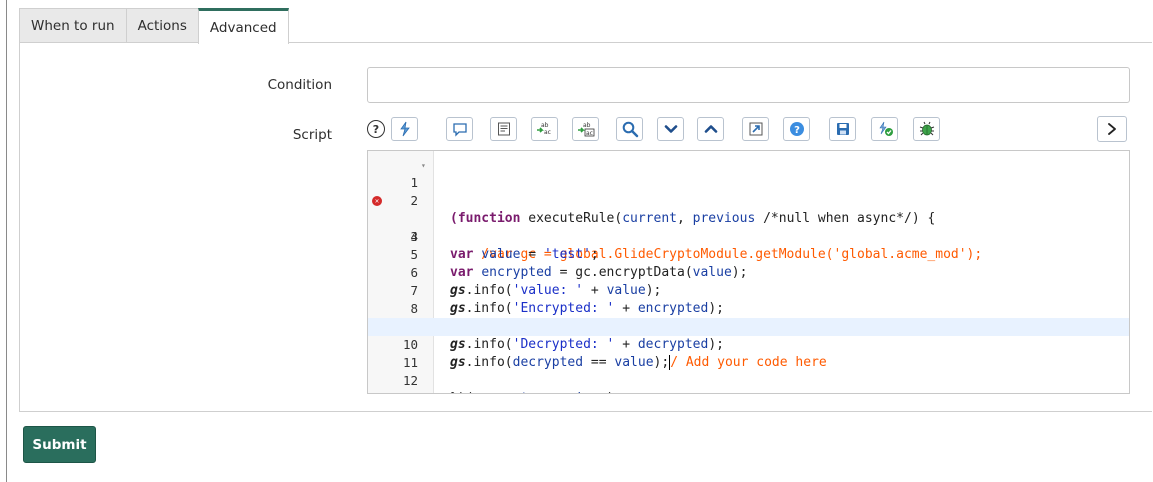  I want to click on submit-button: Submit, so click(59, 444).